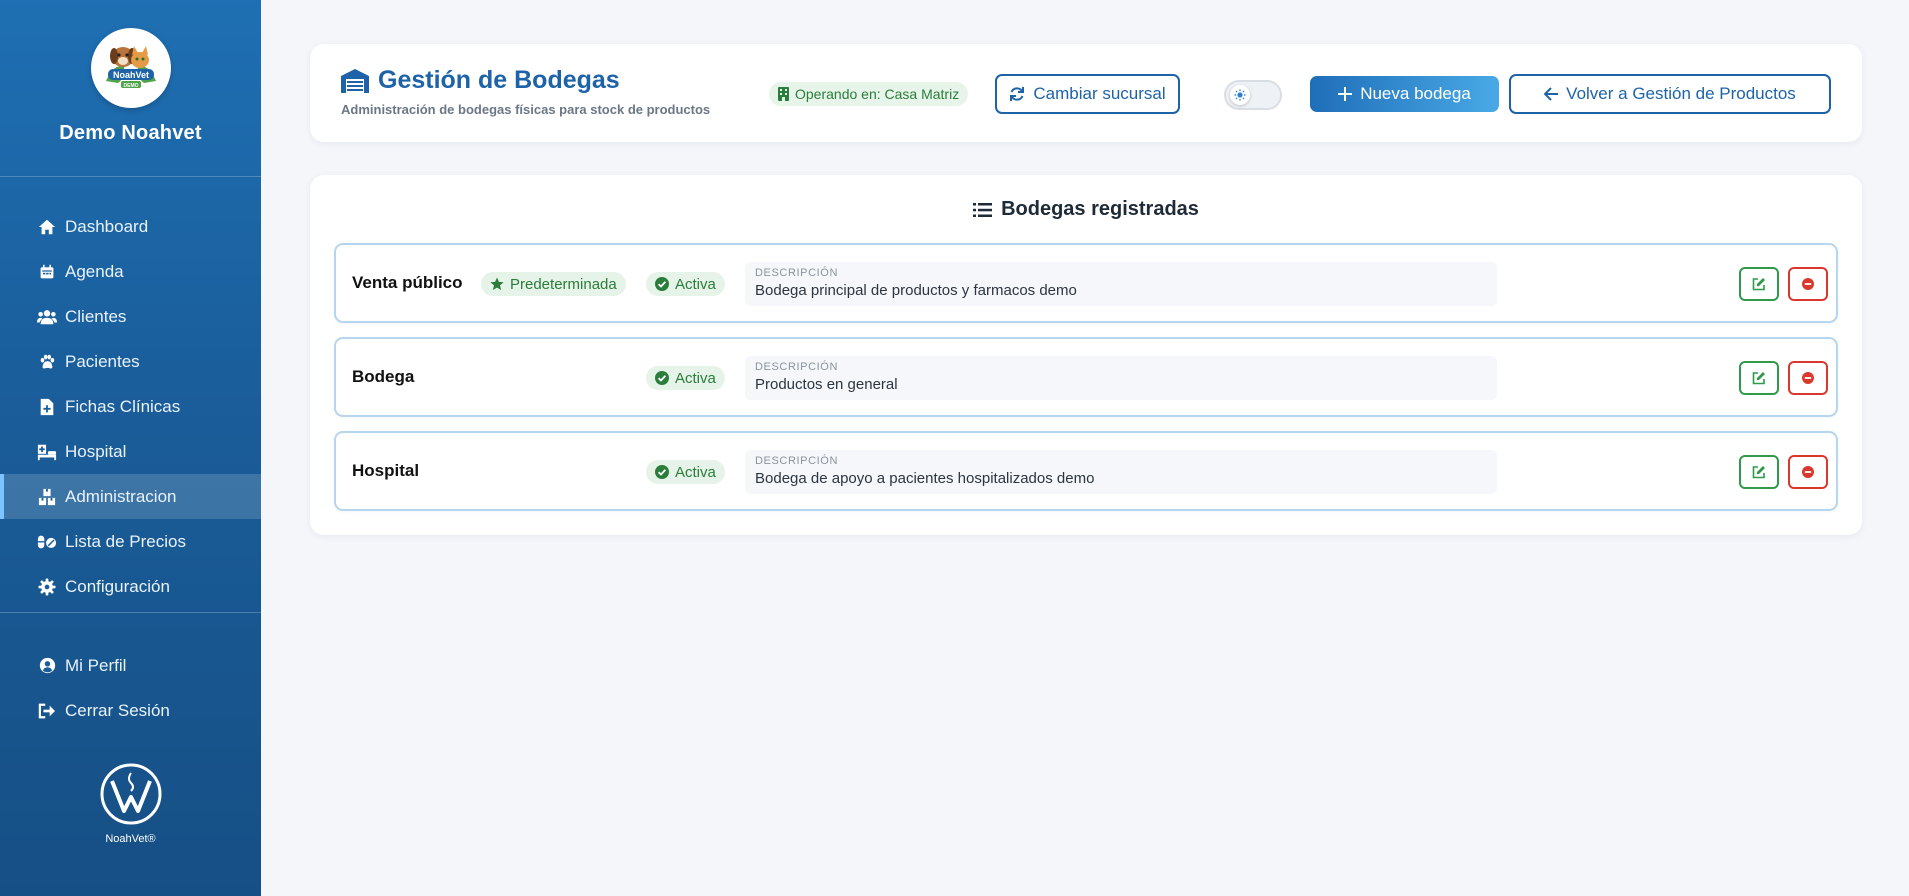 The width and height of the screenshot is (1909, 896). Describe the element at coordinates (407, 282) in the screenshot. I see `warehouse-name: Venta público` at that location.